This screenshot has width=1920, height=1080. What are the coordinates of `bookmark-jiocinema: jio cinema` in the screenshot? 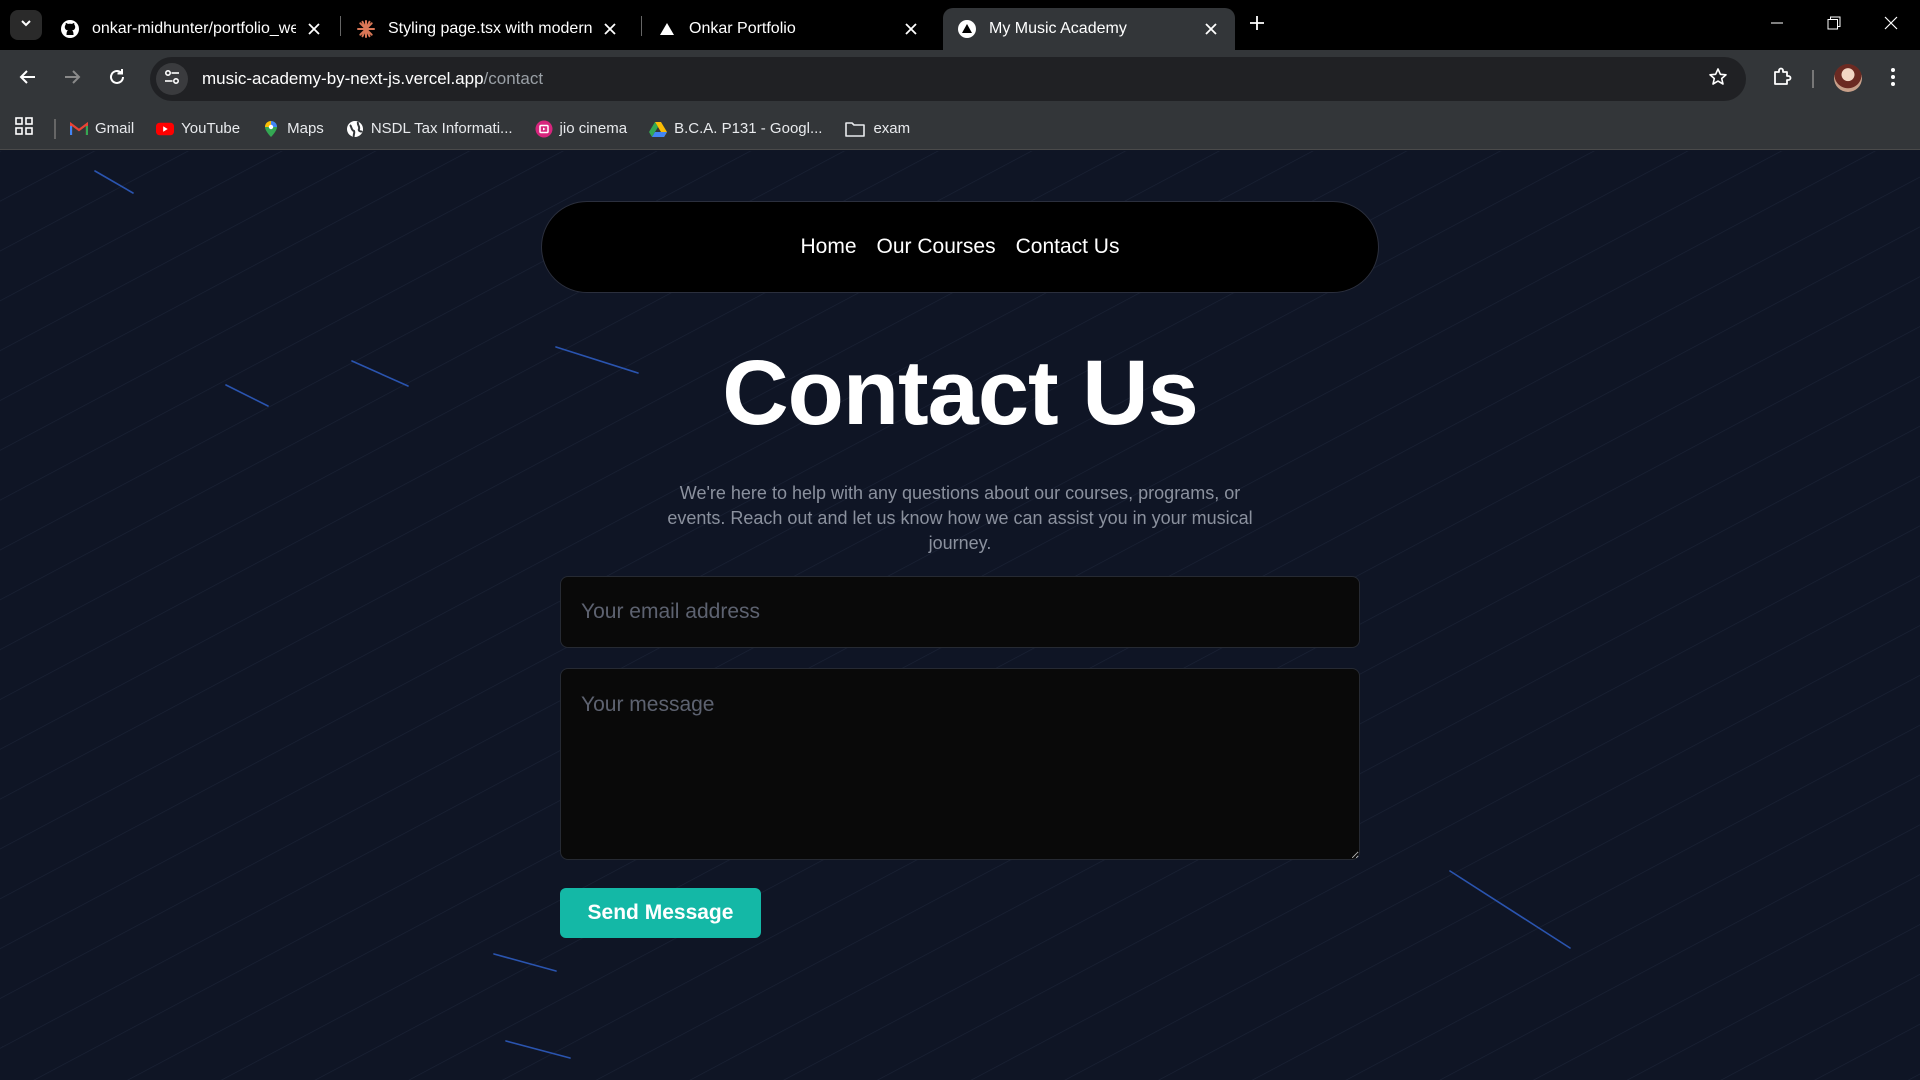 It's located at (581, 129).